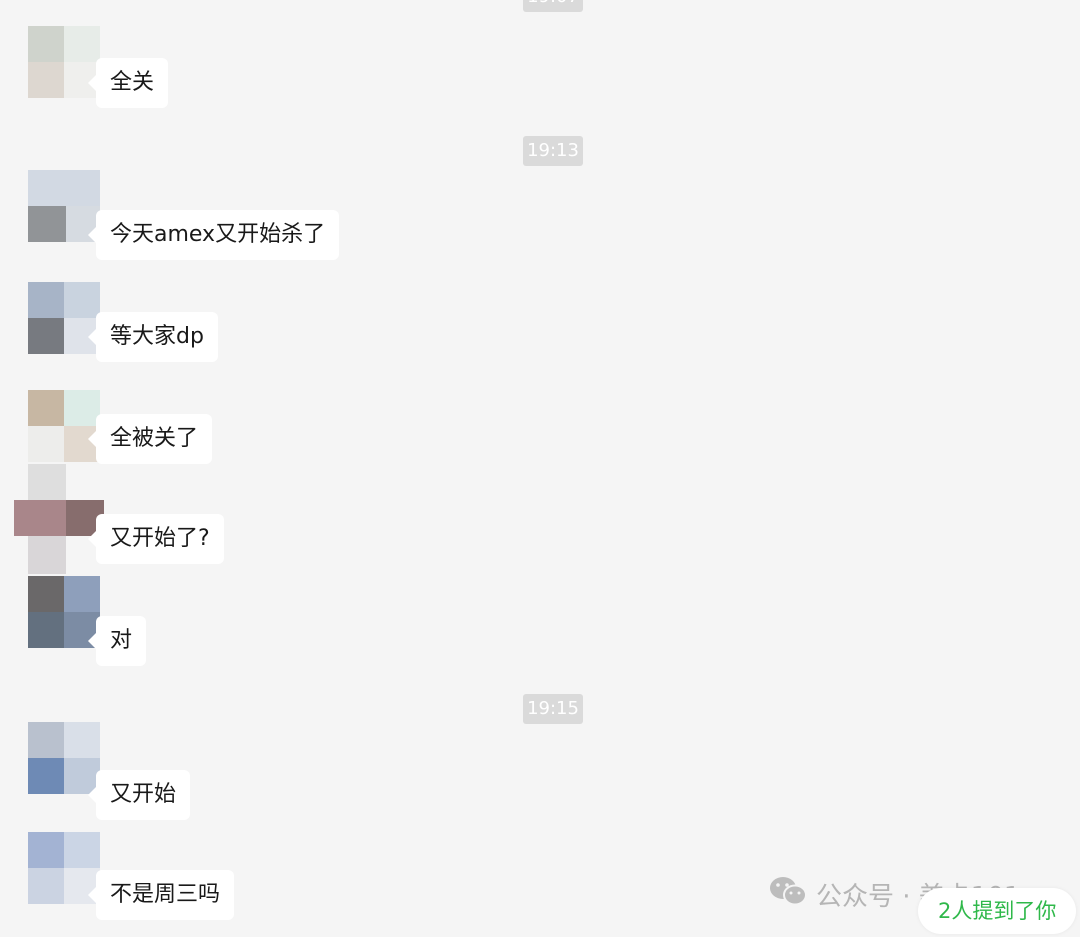 The width and height of the screenshot is (1080, 937). What do you see at coordinates (156, 539) in the screenshot?
I see `message-bubble: 又开始了?` at bounding box center [156, 539].